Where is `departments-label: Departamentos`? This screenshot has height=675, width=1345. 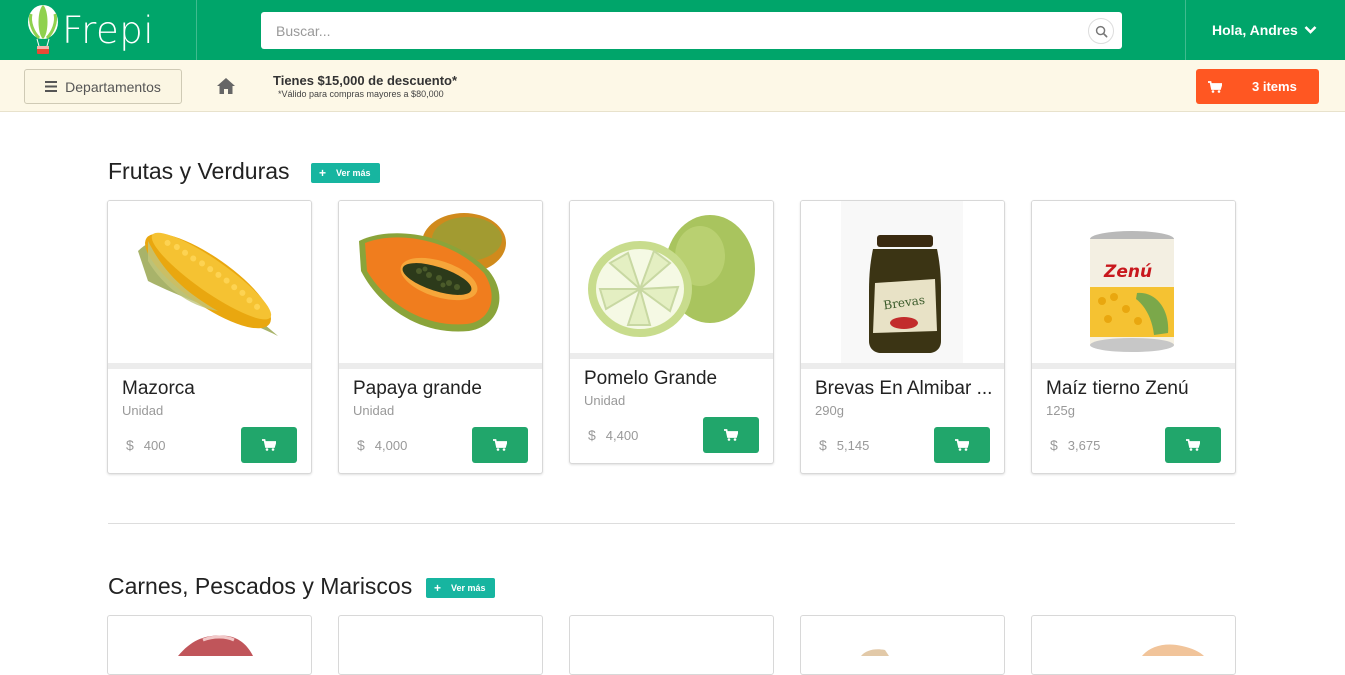
departments-label: Departamentos is located at coordinates (113, 86).